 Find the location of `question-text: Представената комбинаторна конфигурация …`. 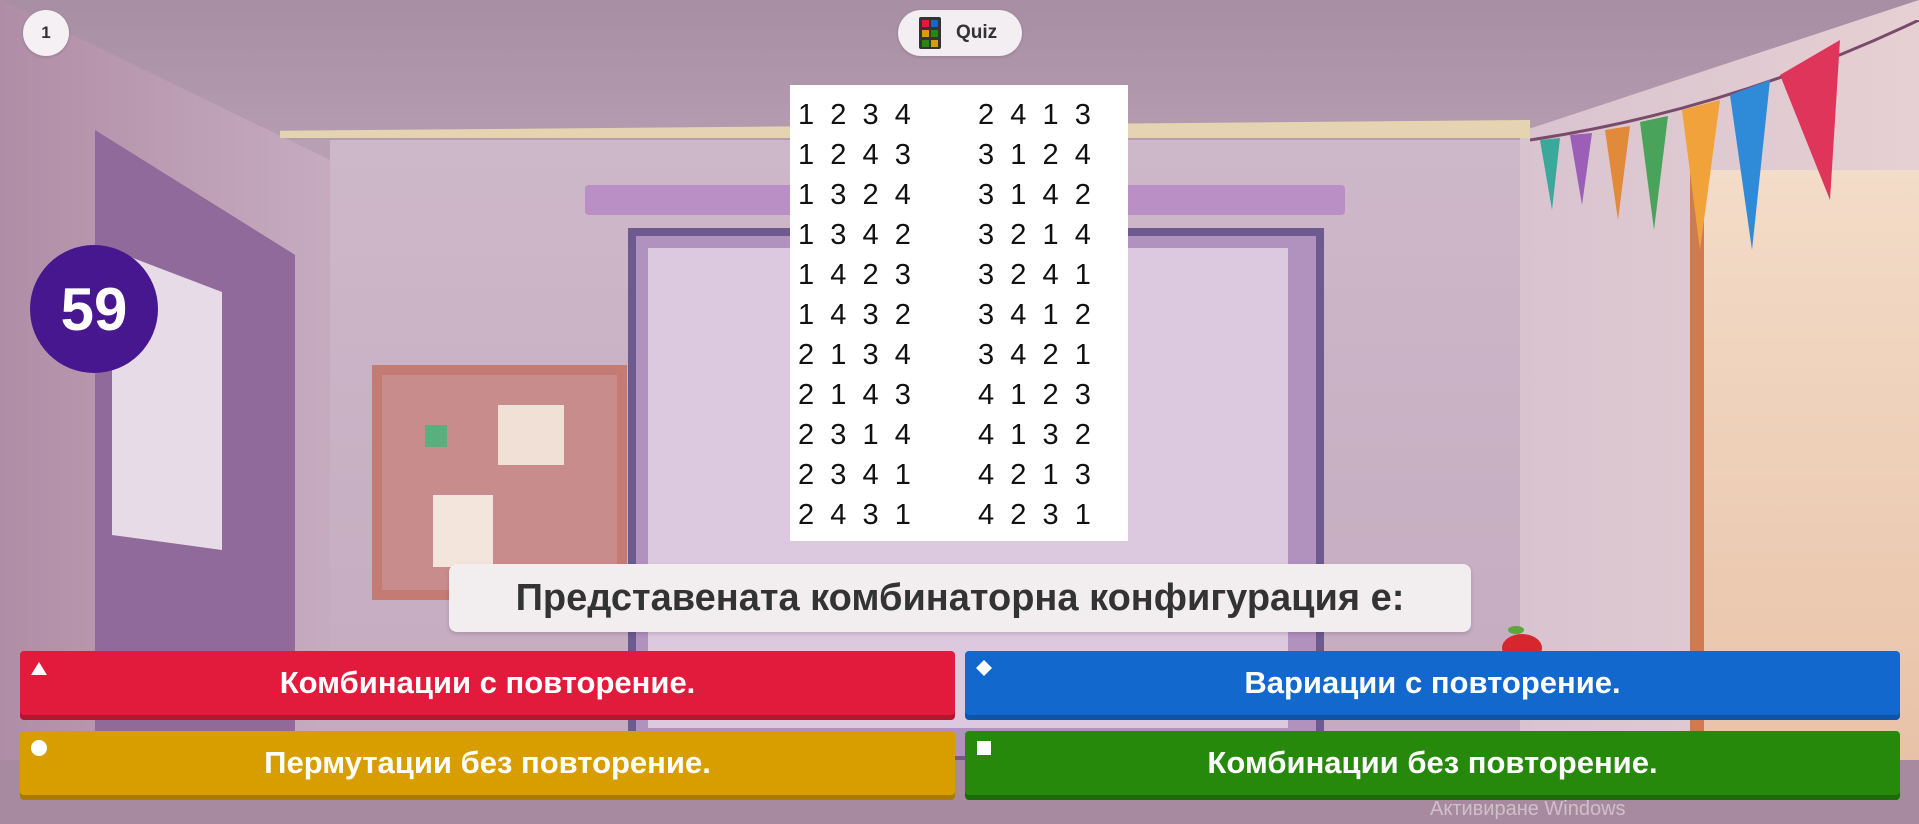

question-text: Представената комбинаторна конфигурация … is located at coordinates (960, 598).